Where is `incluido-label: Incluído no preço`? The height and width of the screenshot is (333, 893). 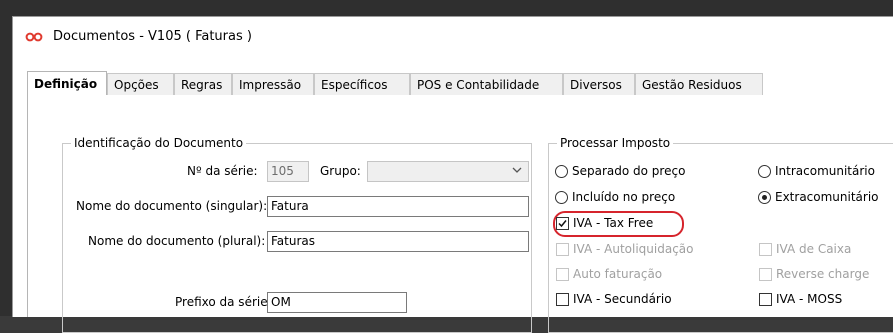
incluido-label: Incluído no preço is located at coordinates (623, 197).